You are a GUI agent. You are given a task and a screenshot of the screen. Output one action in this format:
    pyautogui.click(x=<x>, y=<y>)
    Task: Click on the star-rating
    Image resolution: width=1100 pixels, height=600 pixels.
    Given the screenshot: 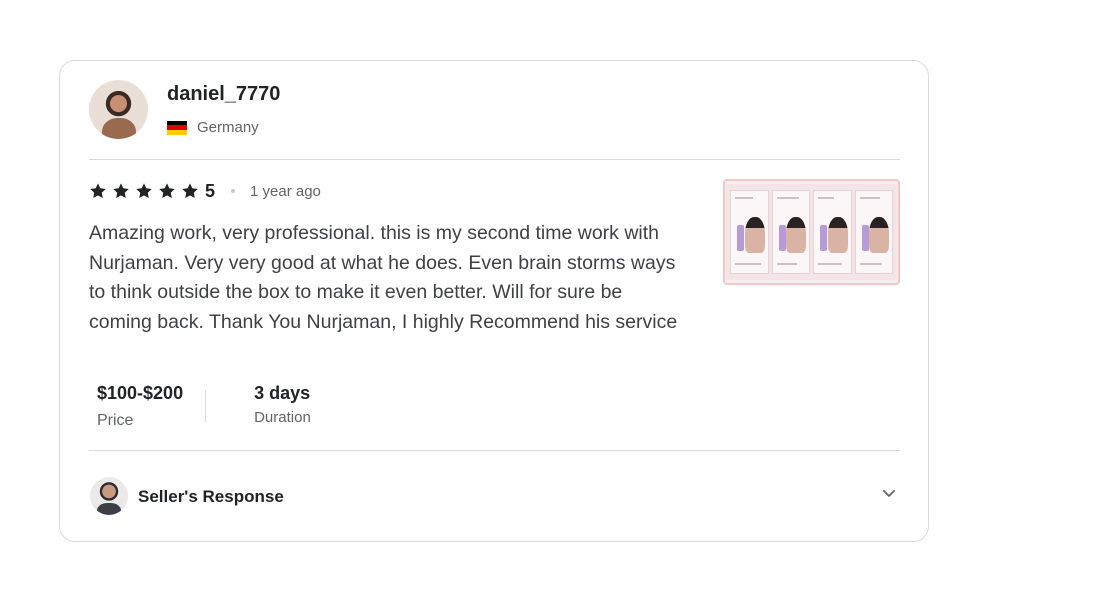 What is the action you would take?
    pyautogui.click(x=146, y=191)
    